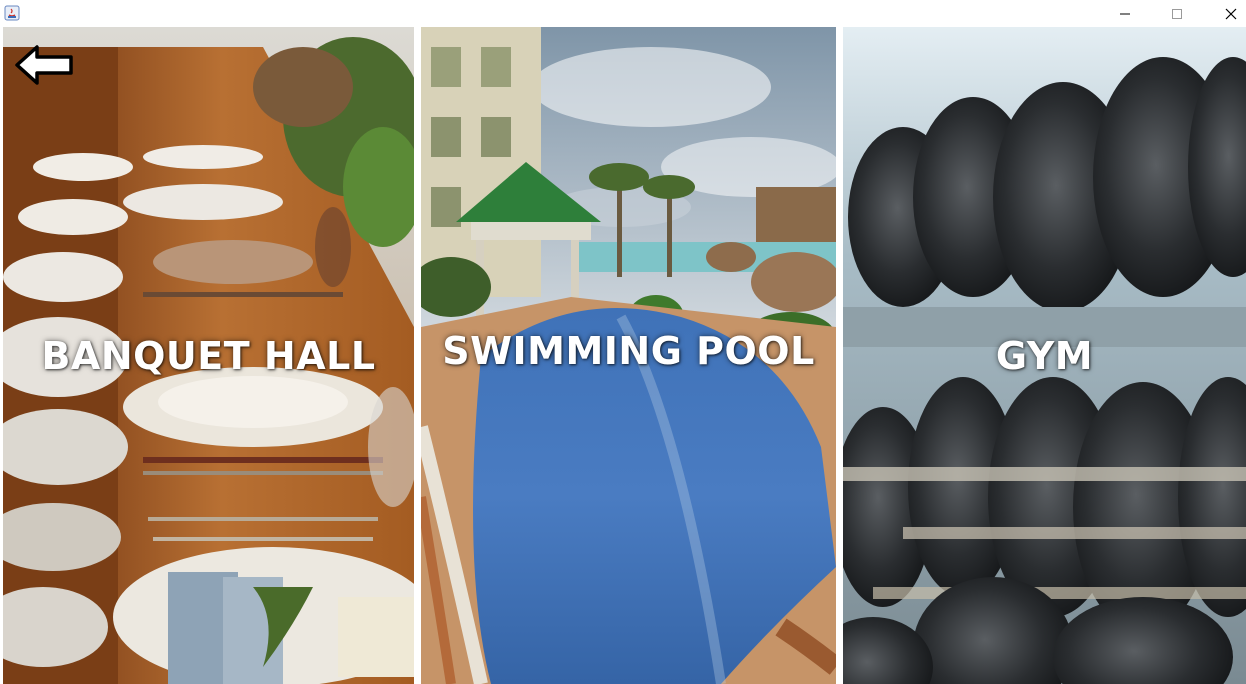 The width and height of the screenshot is (1246, 684). I want to click on gym-label: GYM, so click(1044, 356).